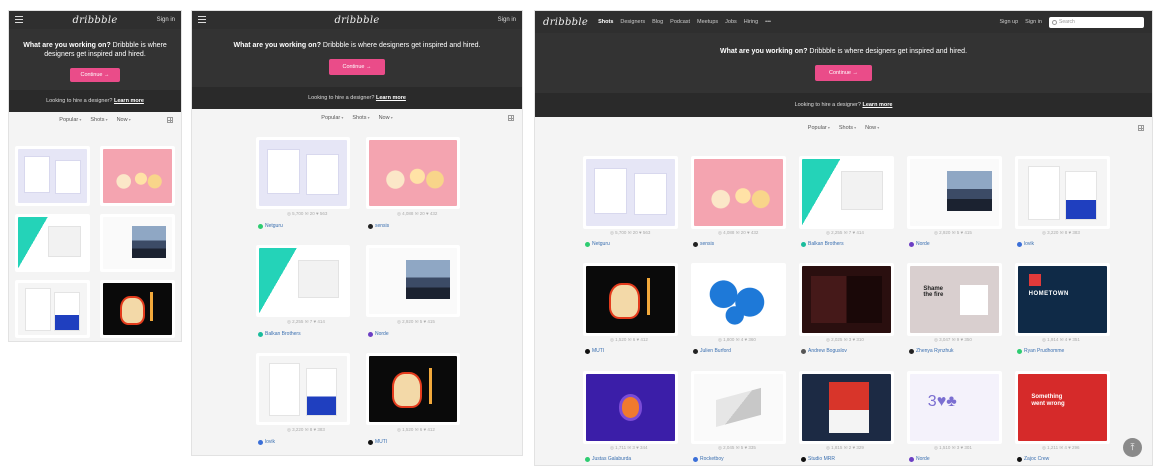 This screenshot has width=1158, height=468. What do you see at coordinates (731, 22) in the screenshot?
I see `nav-jobs: Jobs` at bounding box center [731, 22].